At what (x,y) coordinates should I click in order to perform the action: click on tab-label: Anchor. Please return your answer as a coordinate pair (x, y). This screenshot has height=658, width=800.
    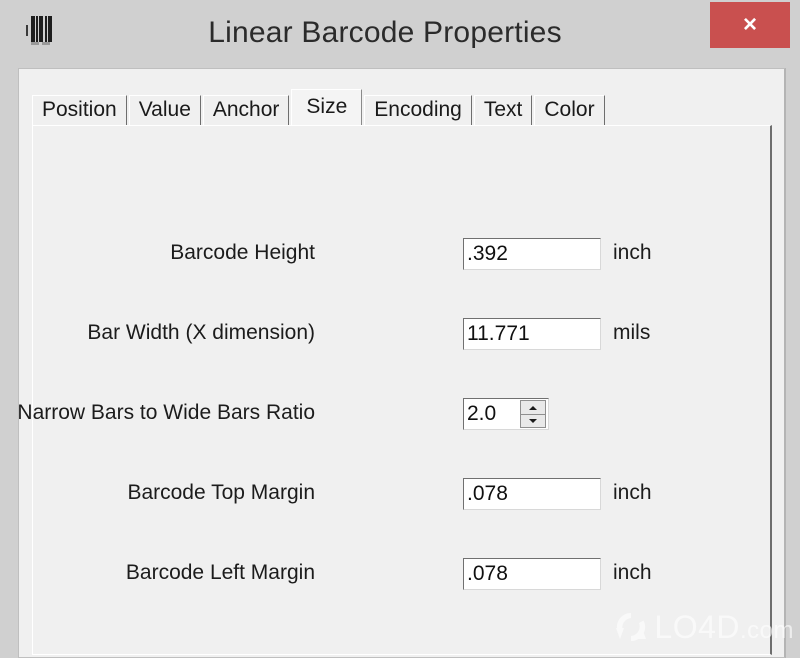
    Looking at the image, I should click on (246, 109).